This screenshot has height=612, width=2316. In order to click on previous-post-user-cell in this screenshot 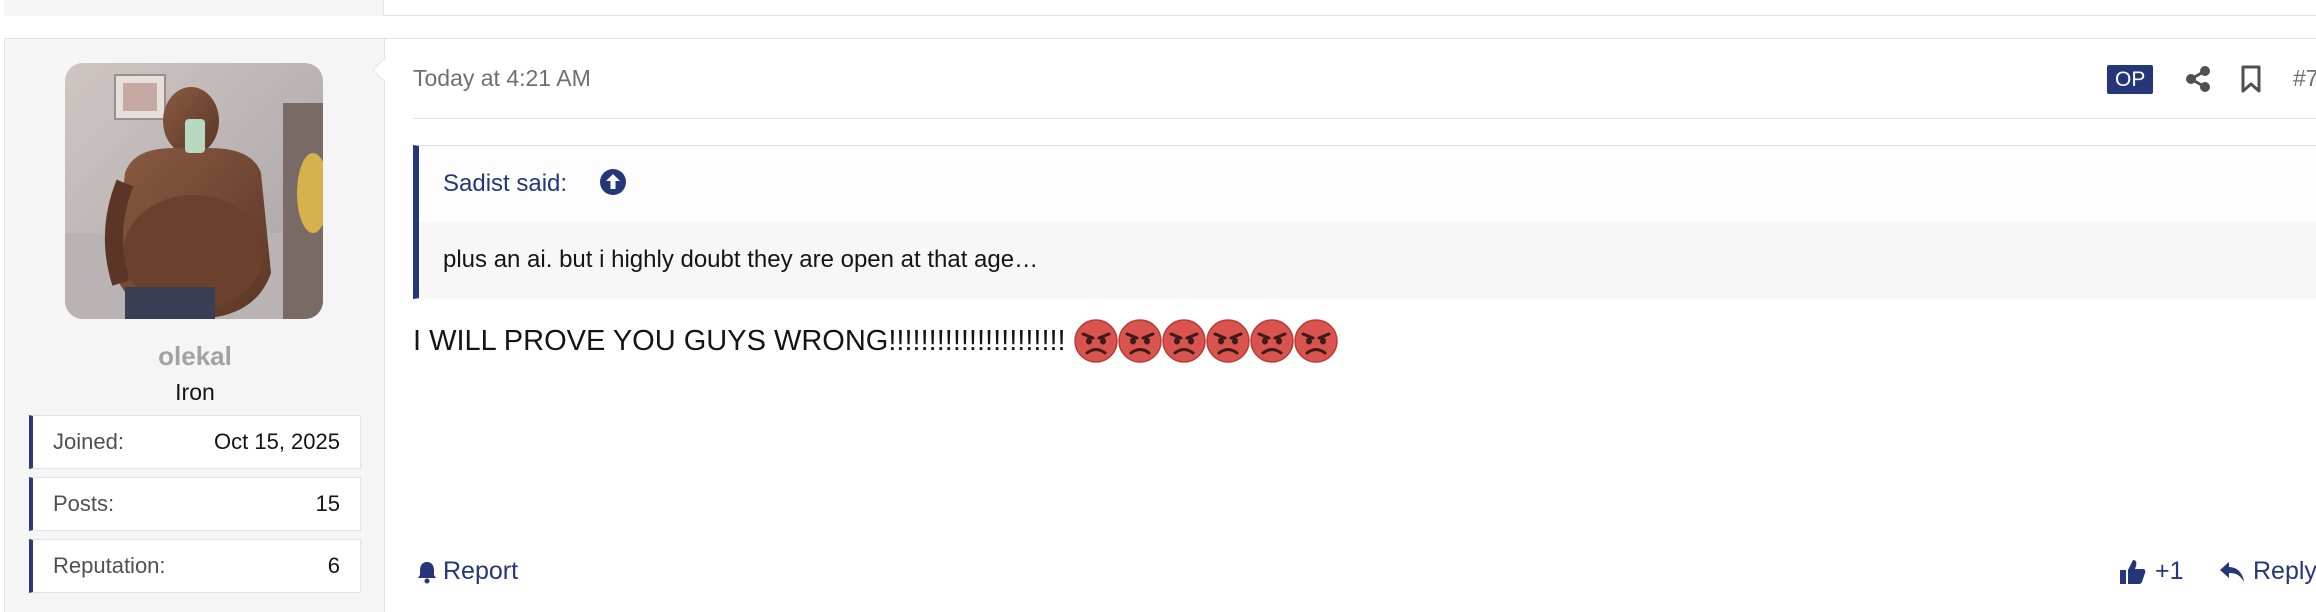, I will do `click(194, 8)`.